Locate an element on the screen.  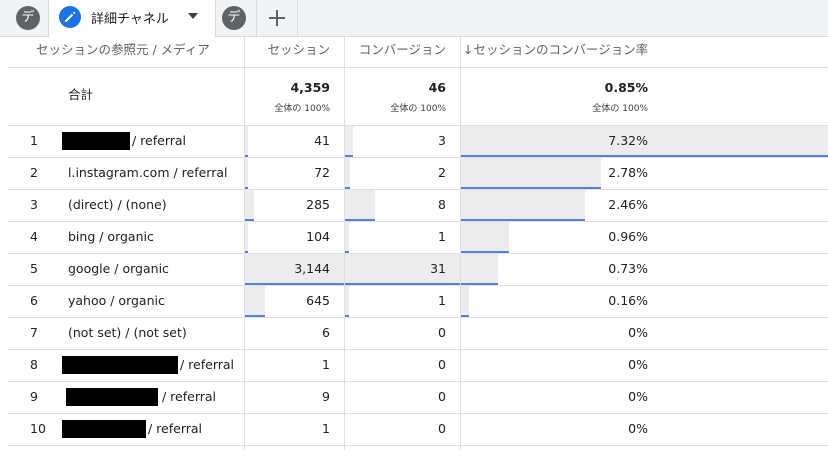
row-conversions: 2 is located at coordinates (442, 172).